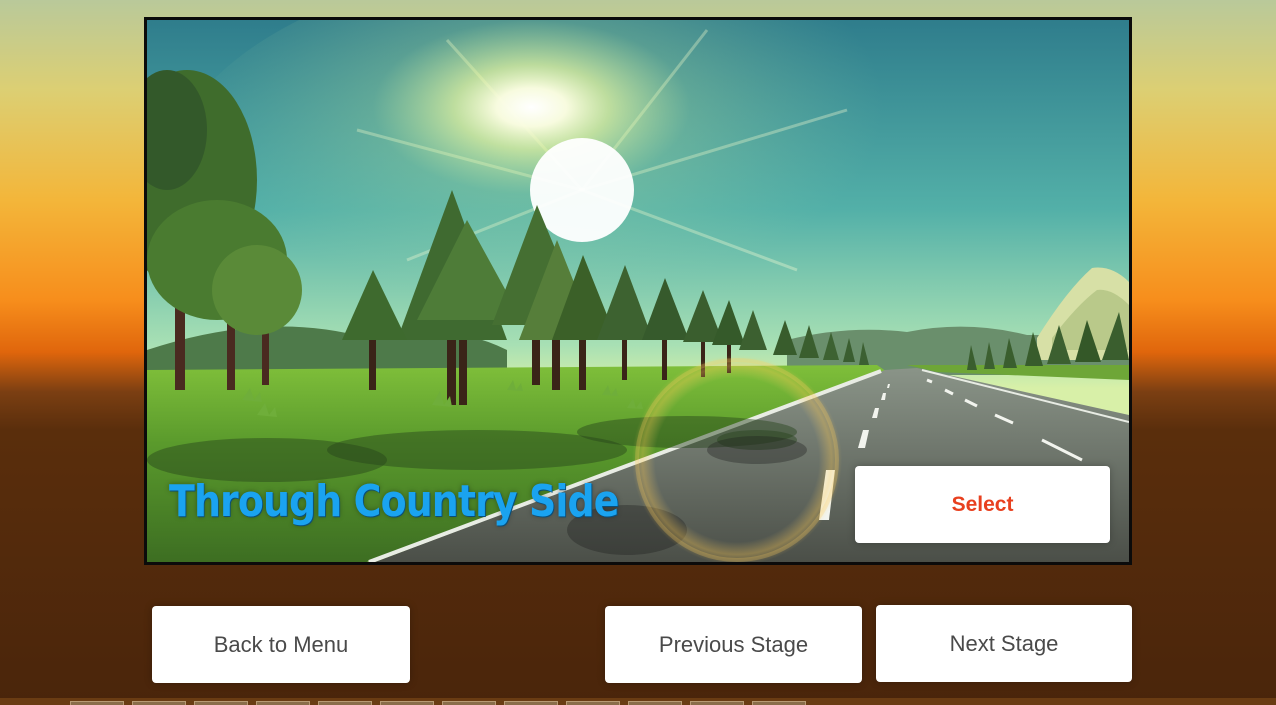 The width and height of the screenshot is (1276, 705). I want to click on stage-title: Through Country Side, so click(394, 501).